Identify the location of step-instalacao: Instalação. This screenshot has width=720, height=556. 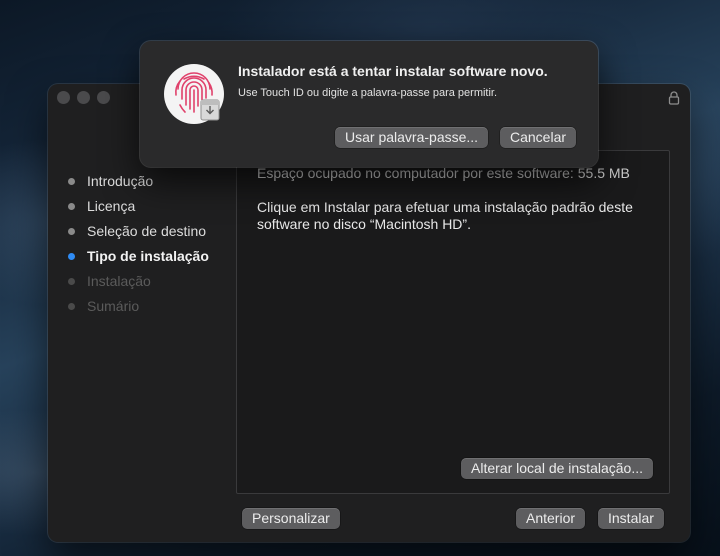
(109, 281).